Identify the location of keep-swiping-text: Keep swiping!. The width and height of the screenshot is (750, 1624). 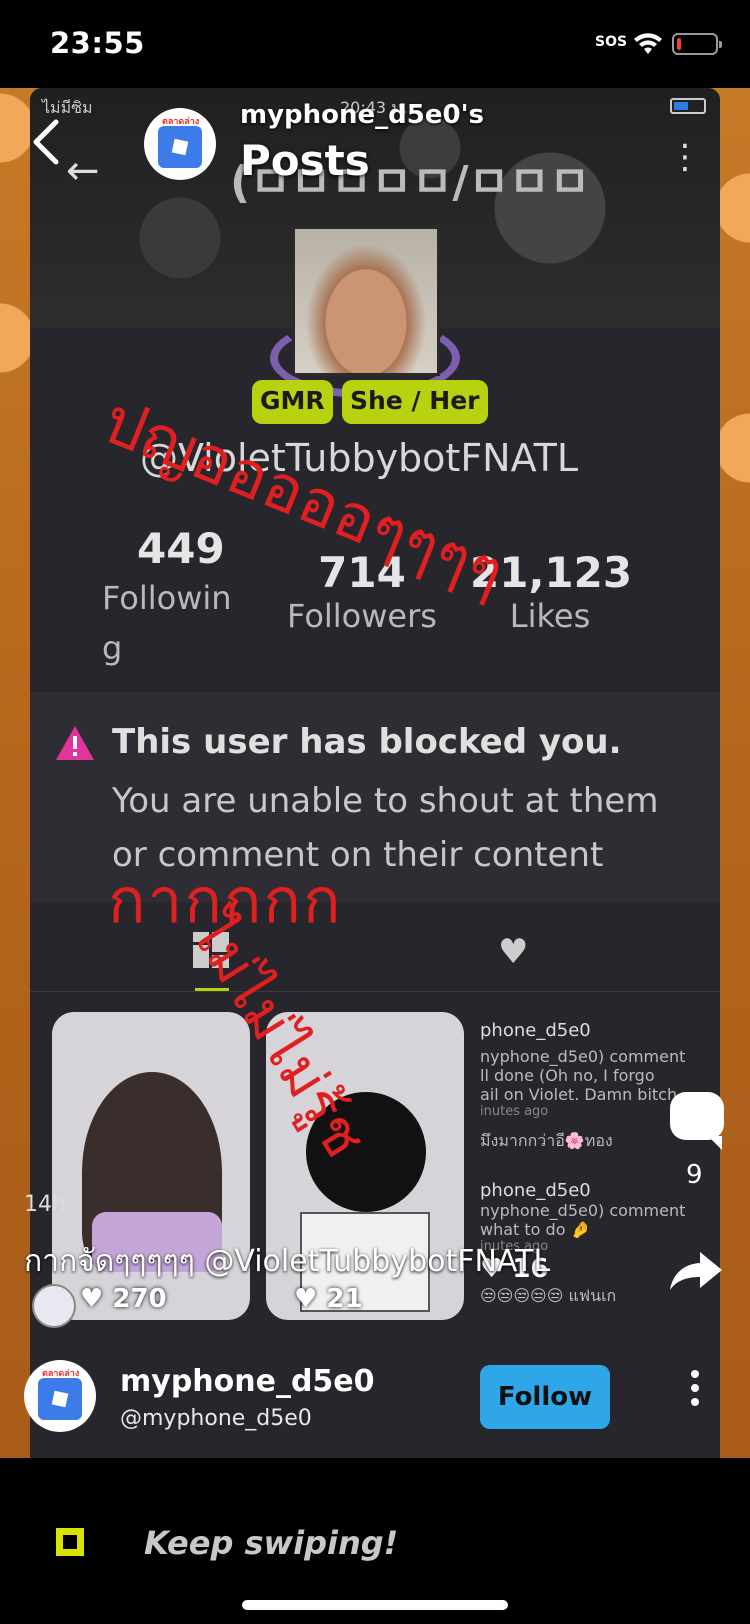
(271, 1543).